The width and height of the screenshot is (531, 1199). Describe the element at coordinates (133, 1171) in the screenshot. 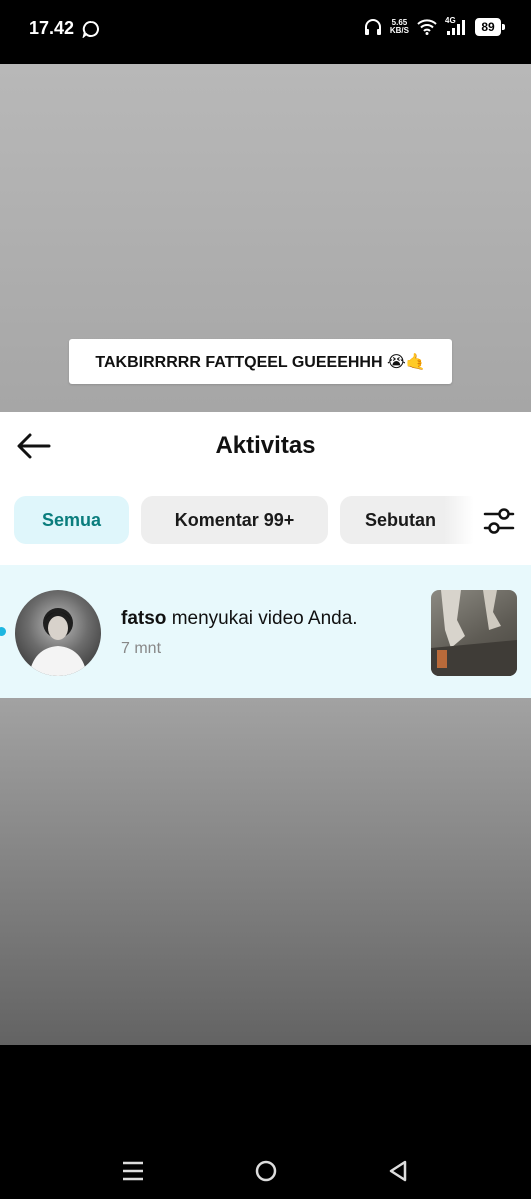

I see `menu-icon` at that location.